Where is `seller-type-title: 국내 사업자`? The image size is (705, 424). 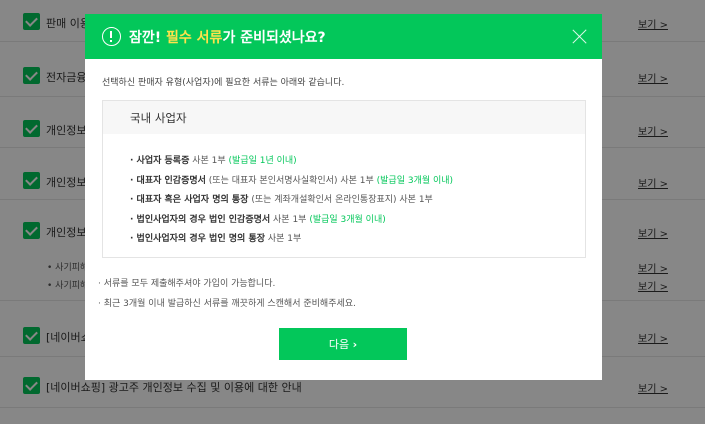 seller-type-title: 국내 사업자 is located at coordinates (158, 118).